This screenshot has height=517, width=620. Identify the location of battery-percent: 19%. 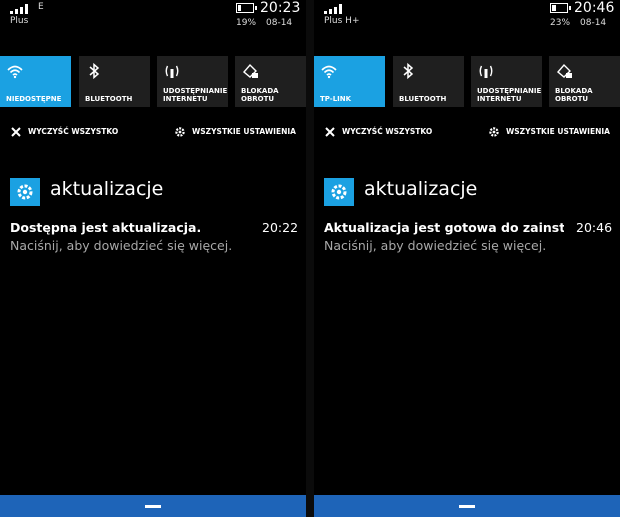
(246, 23).